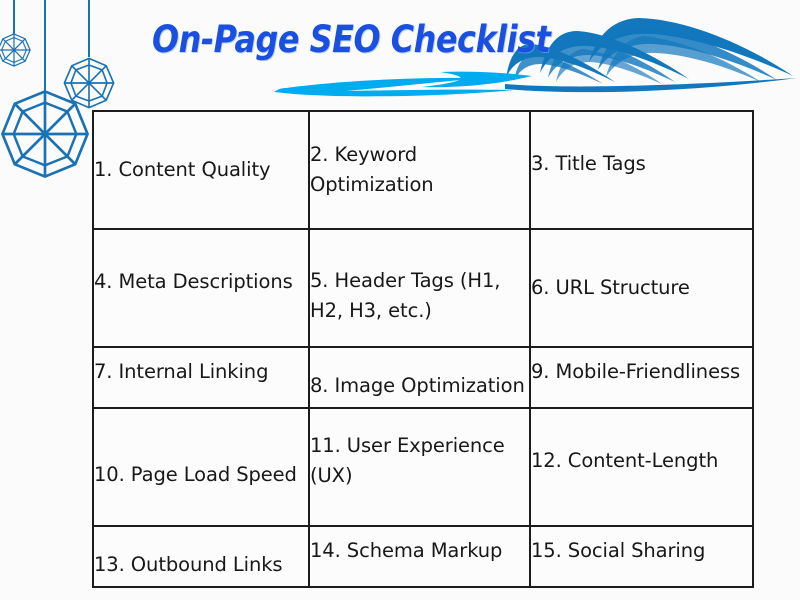  What do you see at coordinates (406, 550) in the screenshot?
I see `checklist-label-14: 14. Schema Markup` at bounding box center [406, 550].